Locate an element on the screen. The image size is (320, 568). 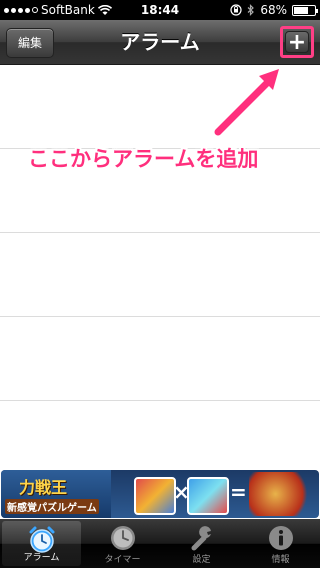
tab-label: タイマー is located at coordinates (122, 560).